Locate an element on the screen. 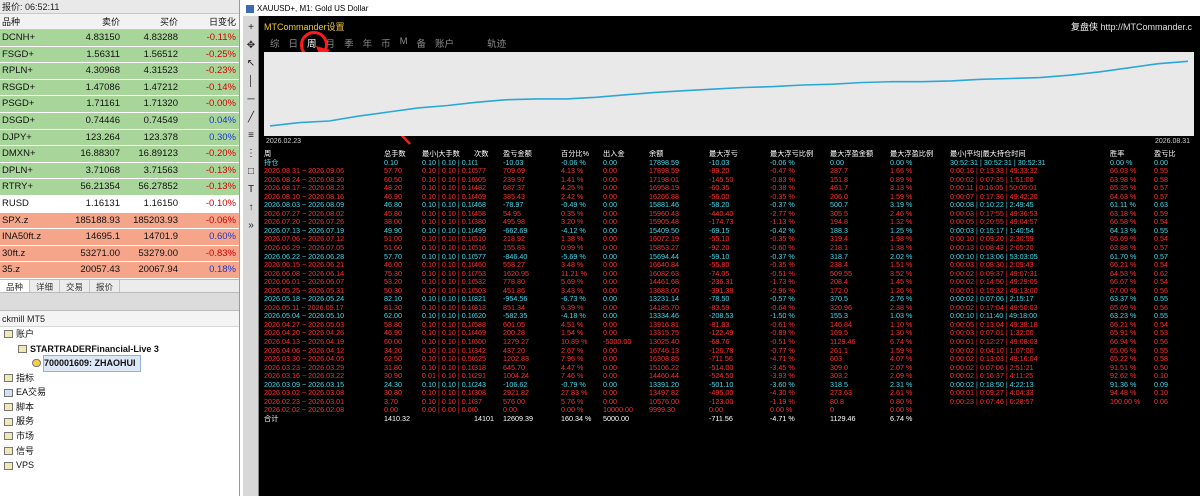 The width and height of the screenshot is (1200, 496). stats-cell: 94.48 % is located at coordinates (1123, 393).